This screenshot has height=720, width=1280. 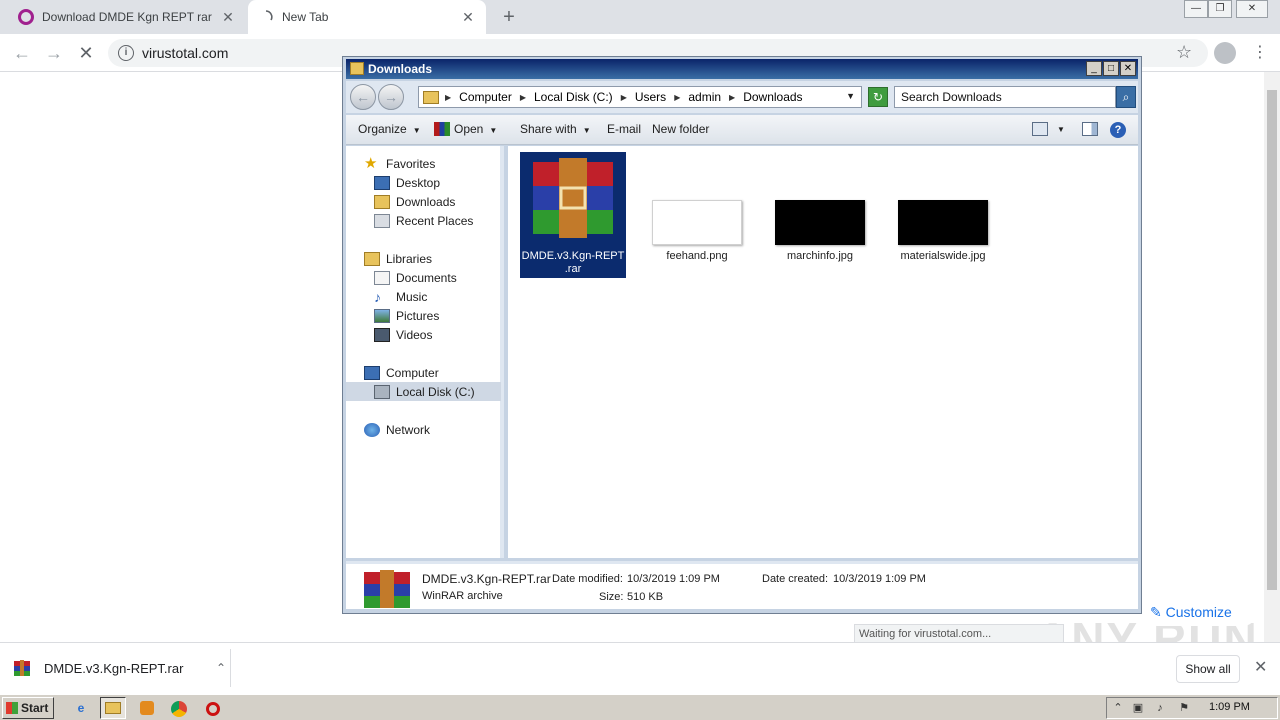 I want to click on chevron-up-icon: ⌃, so click(x=221, y=668).